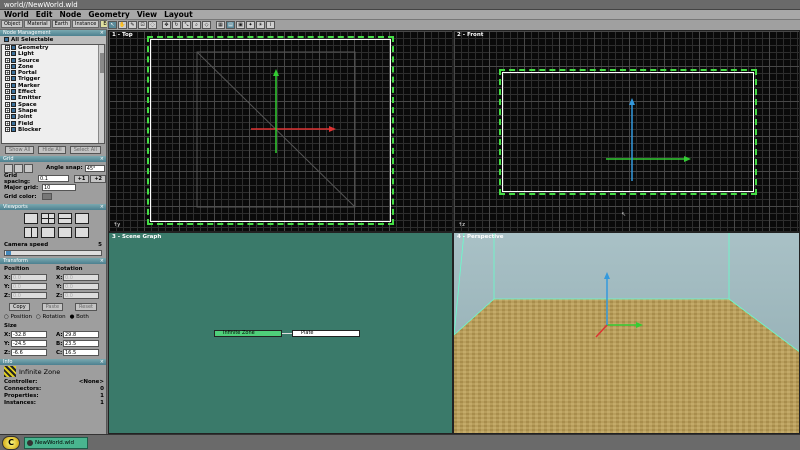 The width and height of the screenshot is (800, 450). What do you see at coordinates (102, 388) in the screenshot?
I see `connectors-value: 0` at bounding box center [102, 388].